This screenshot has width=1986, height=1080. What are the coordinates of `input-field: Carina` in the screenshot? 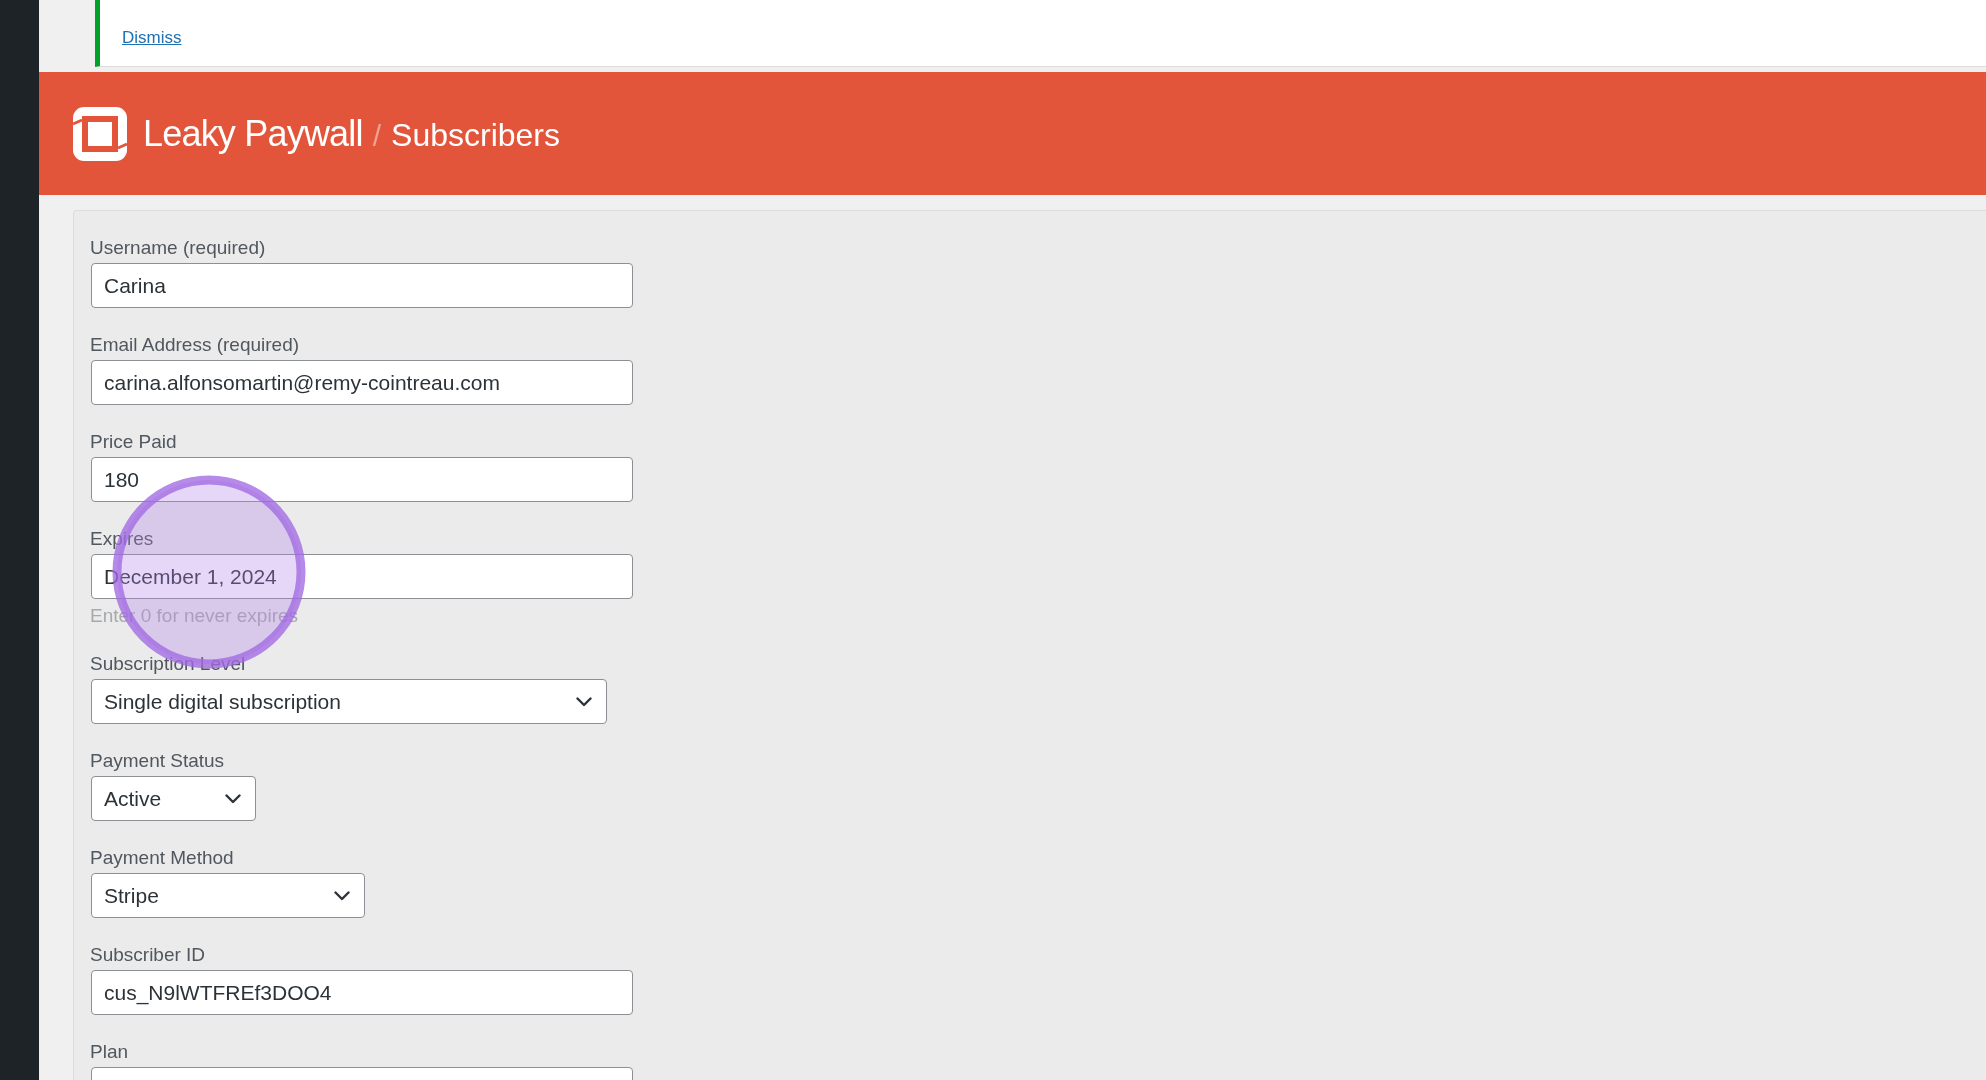 It's located at (362, 285).